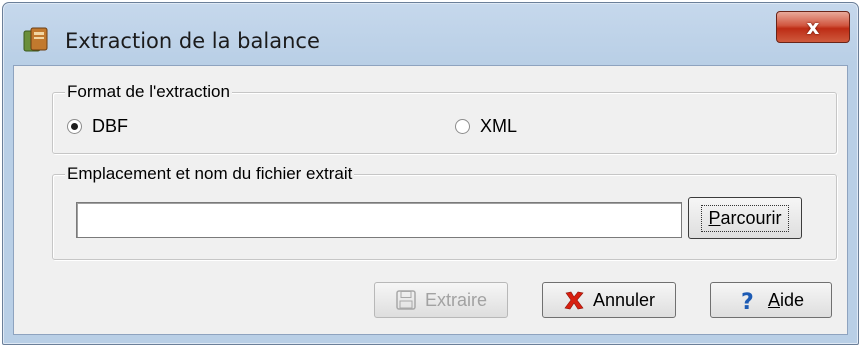 Image resolution: width=861 pixels, height=347 pixels. I want to click on cancel-button: Annuler, so click(609, 300).